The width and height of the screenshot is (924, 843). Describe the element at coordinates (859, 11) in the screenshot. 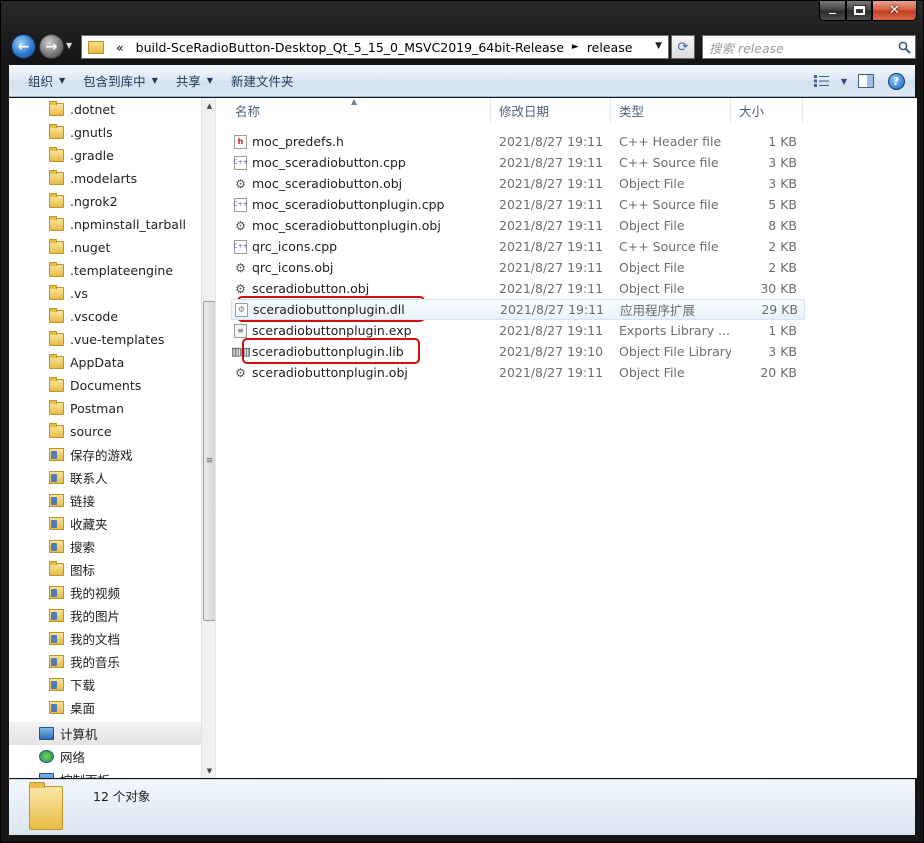

I see `maximize-button` at that location.